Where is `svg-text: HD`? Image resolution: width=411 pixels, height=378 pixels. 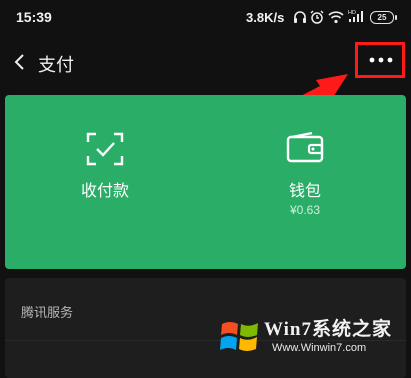
svg-text: HD is located at coordinates (352, 13).